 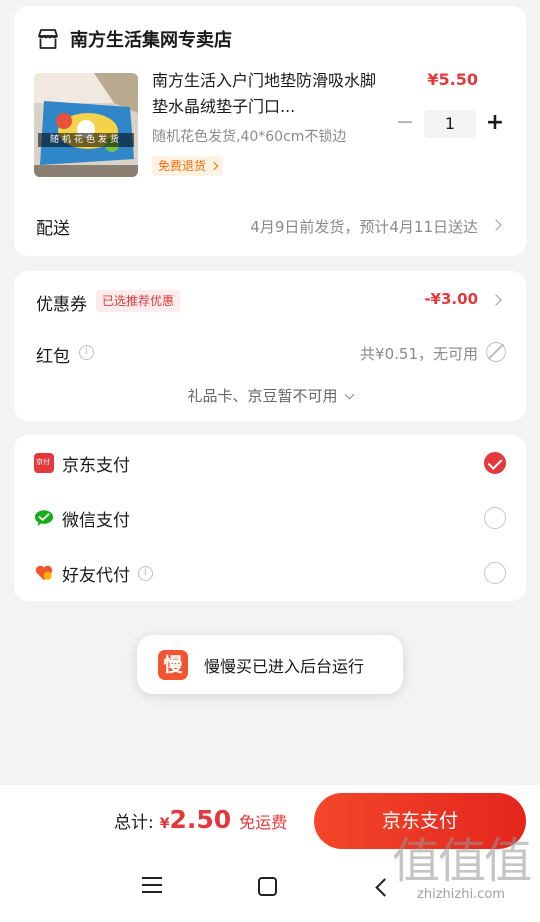 What do you see at coordinates (151, 40) in the screenshot?
I see `shop-name: 南方生活集网专卖店` at bounding box center [151, 40].